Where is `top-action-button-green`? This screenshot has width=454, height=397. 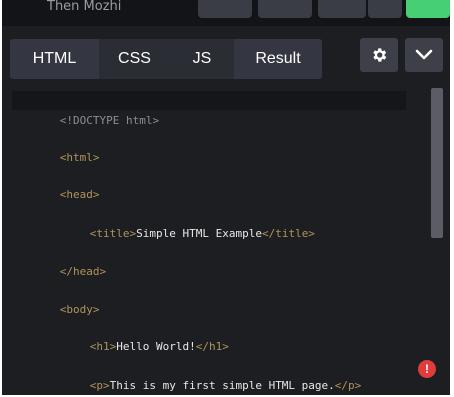 top-action-button-green is located at coordinates (428, 9).